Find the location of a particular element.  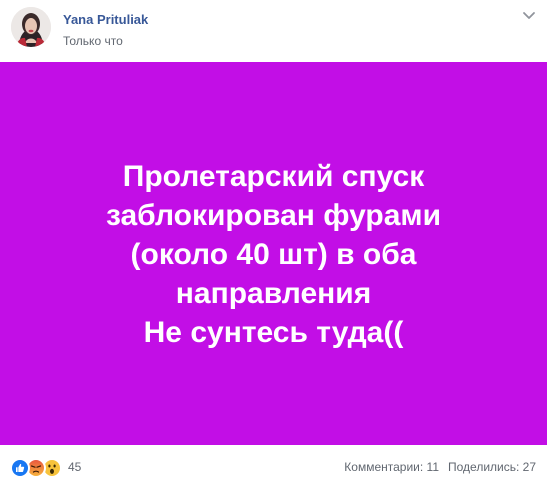

post-stats: Комментарии: 11 Поделились: 27 is located at coordinates (440, 467).